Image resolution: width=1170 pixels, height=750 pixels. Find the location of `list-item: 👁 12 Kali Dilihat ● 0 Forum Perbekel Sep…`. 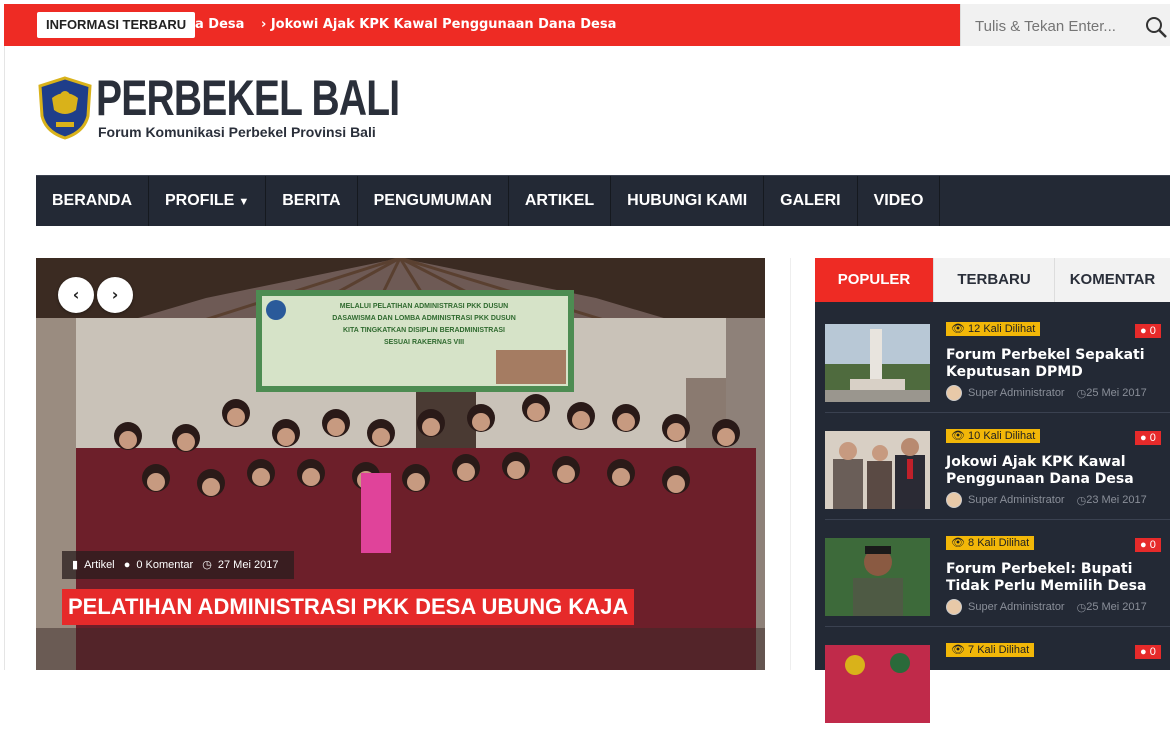

list-item: 👁 12 Kali Dilihat ● 0 Forum Perbekel Sep… is located at coordinates (992, 375).